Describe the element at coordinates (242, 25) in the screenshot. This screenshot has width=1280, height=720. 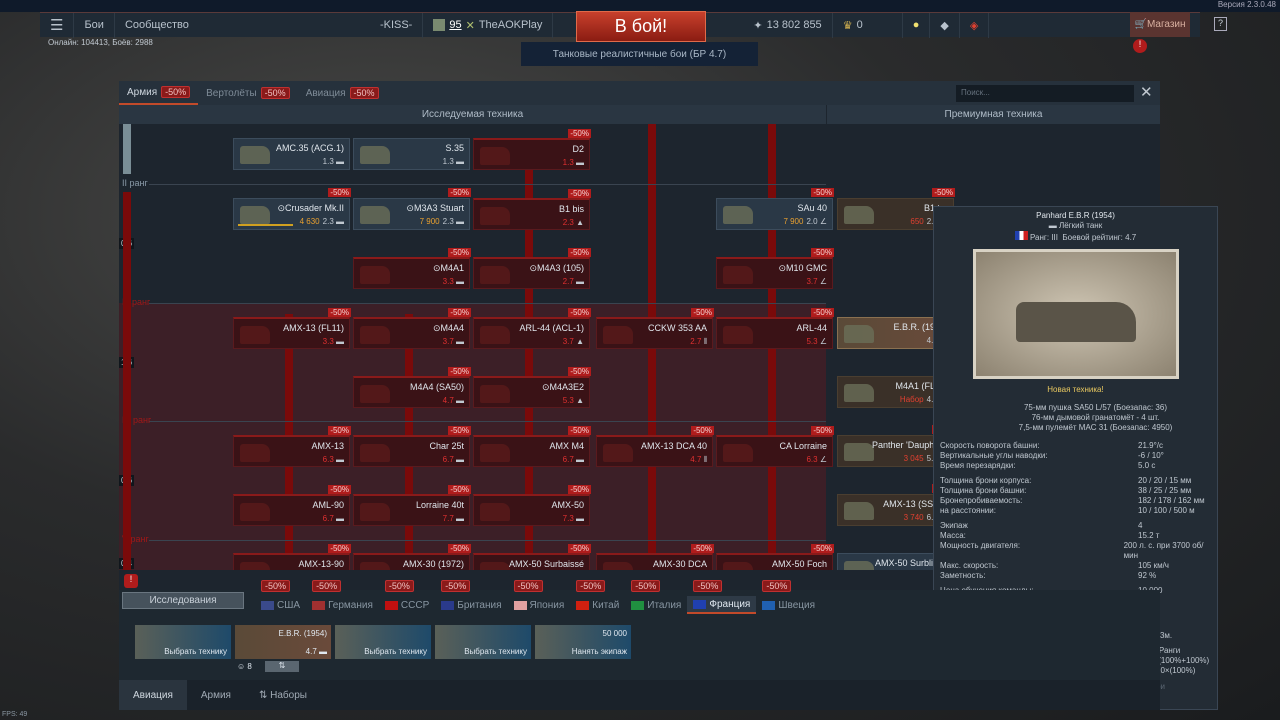
I see `community-menu: Сообщество` at that location.